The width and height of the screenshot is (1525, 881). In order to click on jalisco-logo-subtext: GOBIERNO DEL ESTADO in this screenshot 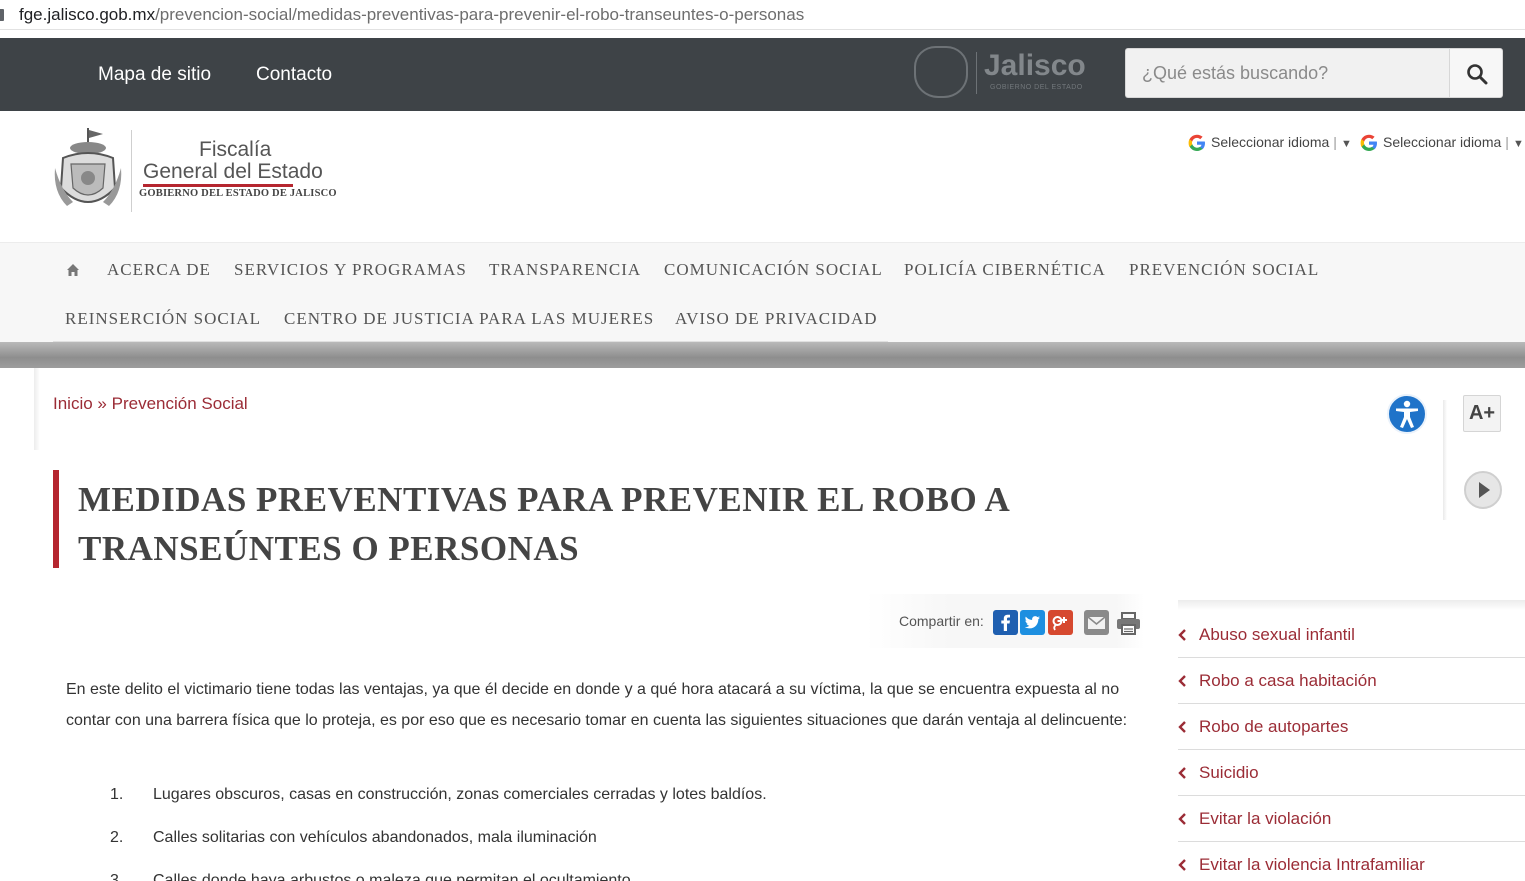, I will do `click(1036, 87)`.